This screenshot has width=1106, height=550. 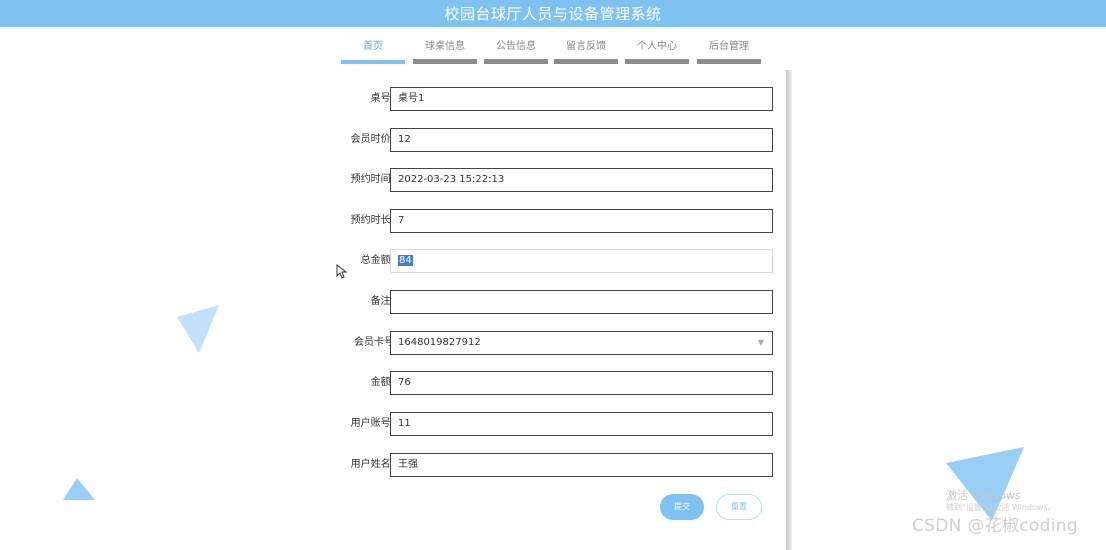 What do you see at coordinates (374, 342) in the screenshot?
I see `member-card-label: 会员卡号` at bounding box center [374, 342].